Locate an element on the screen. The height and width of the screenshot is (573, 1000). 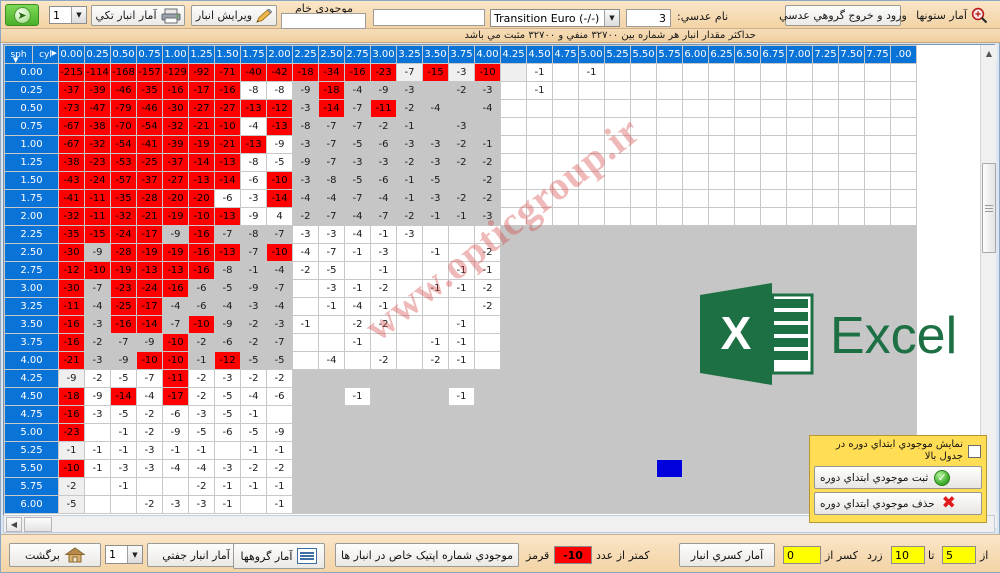
column-header: 2.00 is located at coordinates (279, 54).